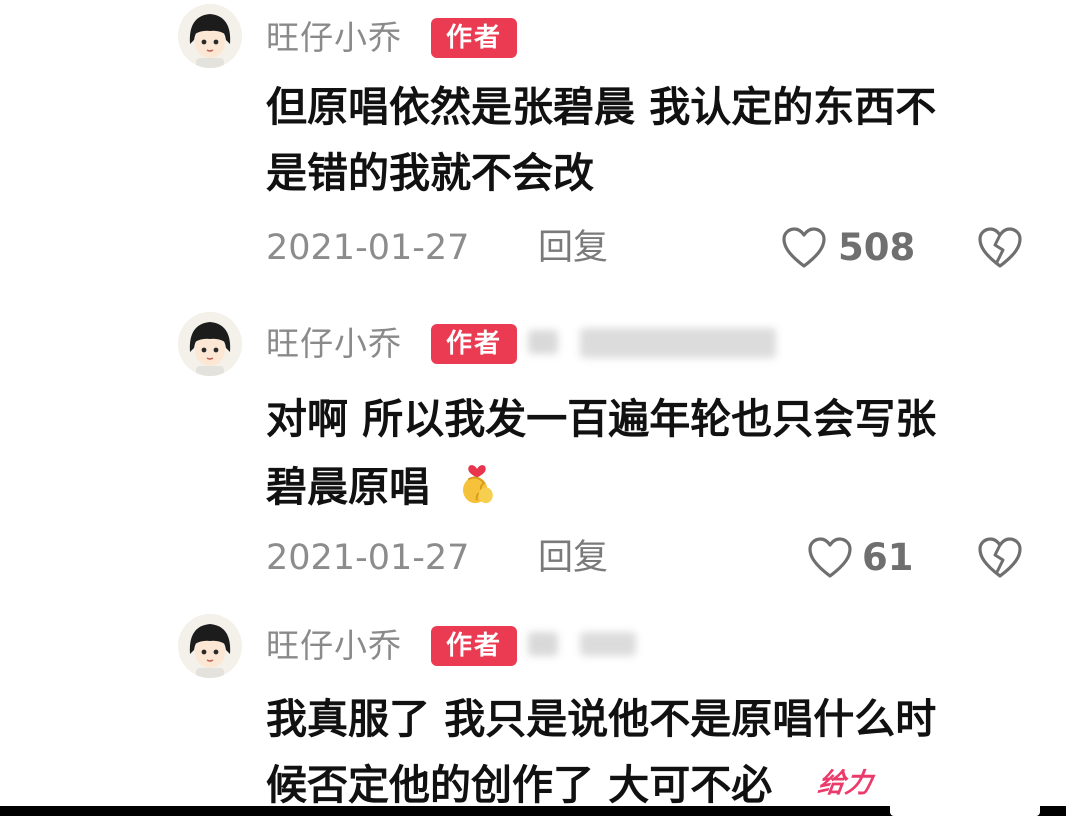 This screenshot has width=1066, height=816. I want to click on comment-text: 对啊 所以我发一百遍年轮也只会写张 碧晨原唱, so click(646, 452).